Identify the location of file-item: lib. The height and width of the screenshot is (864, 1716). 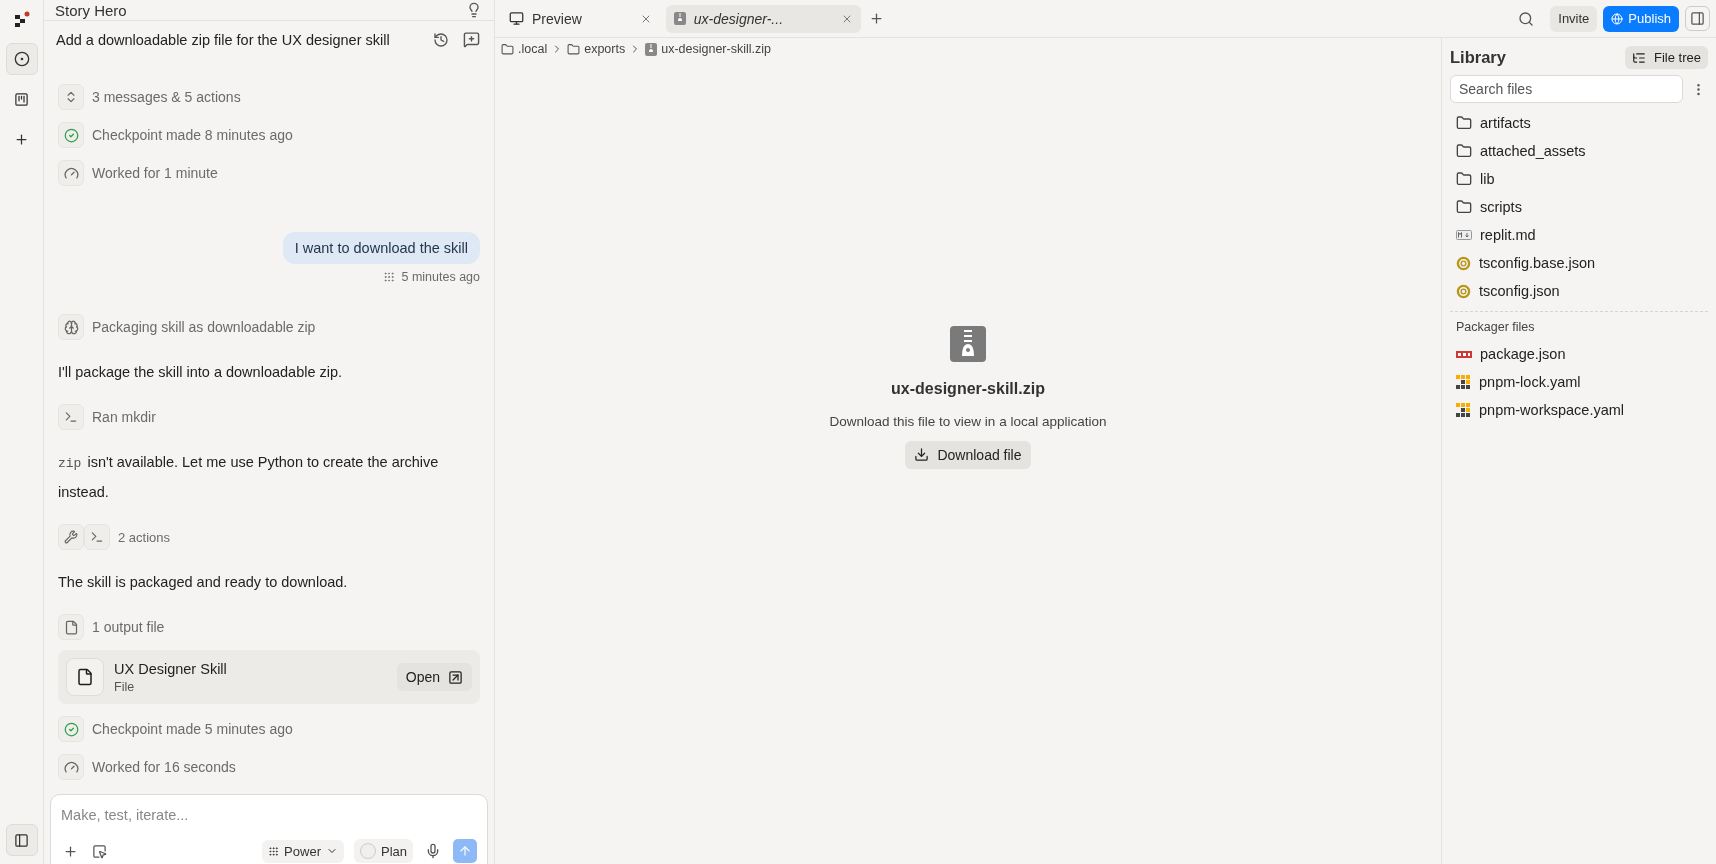
(1487, 179).